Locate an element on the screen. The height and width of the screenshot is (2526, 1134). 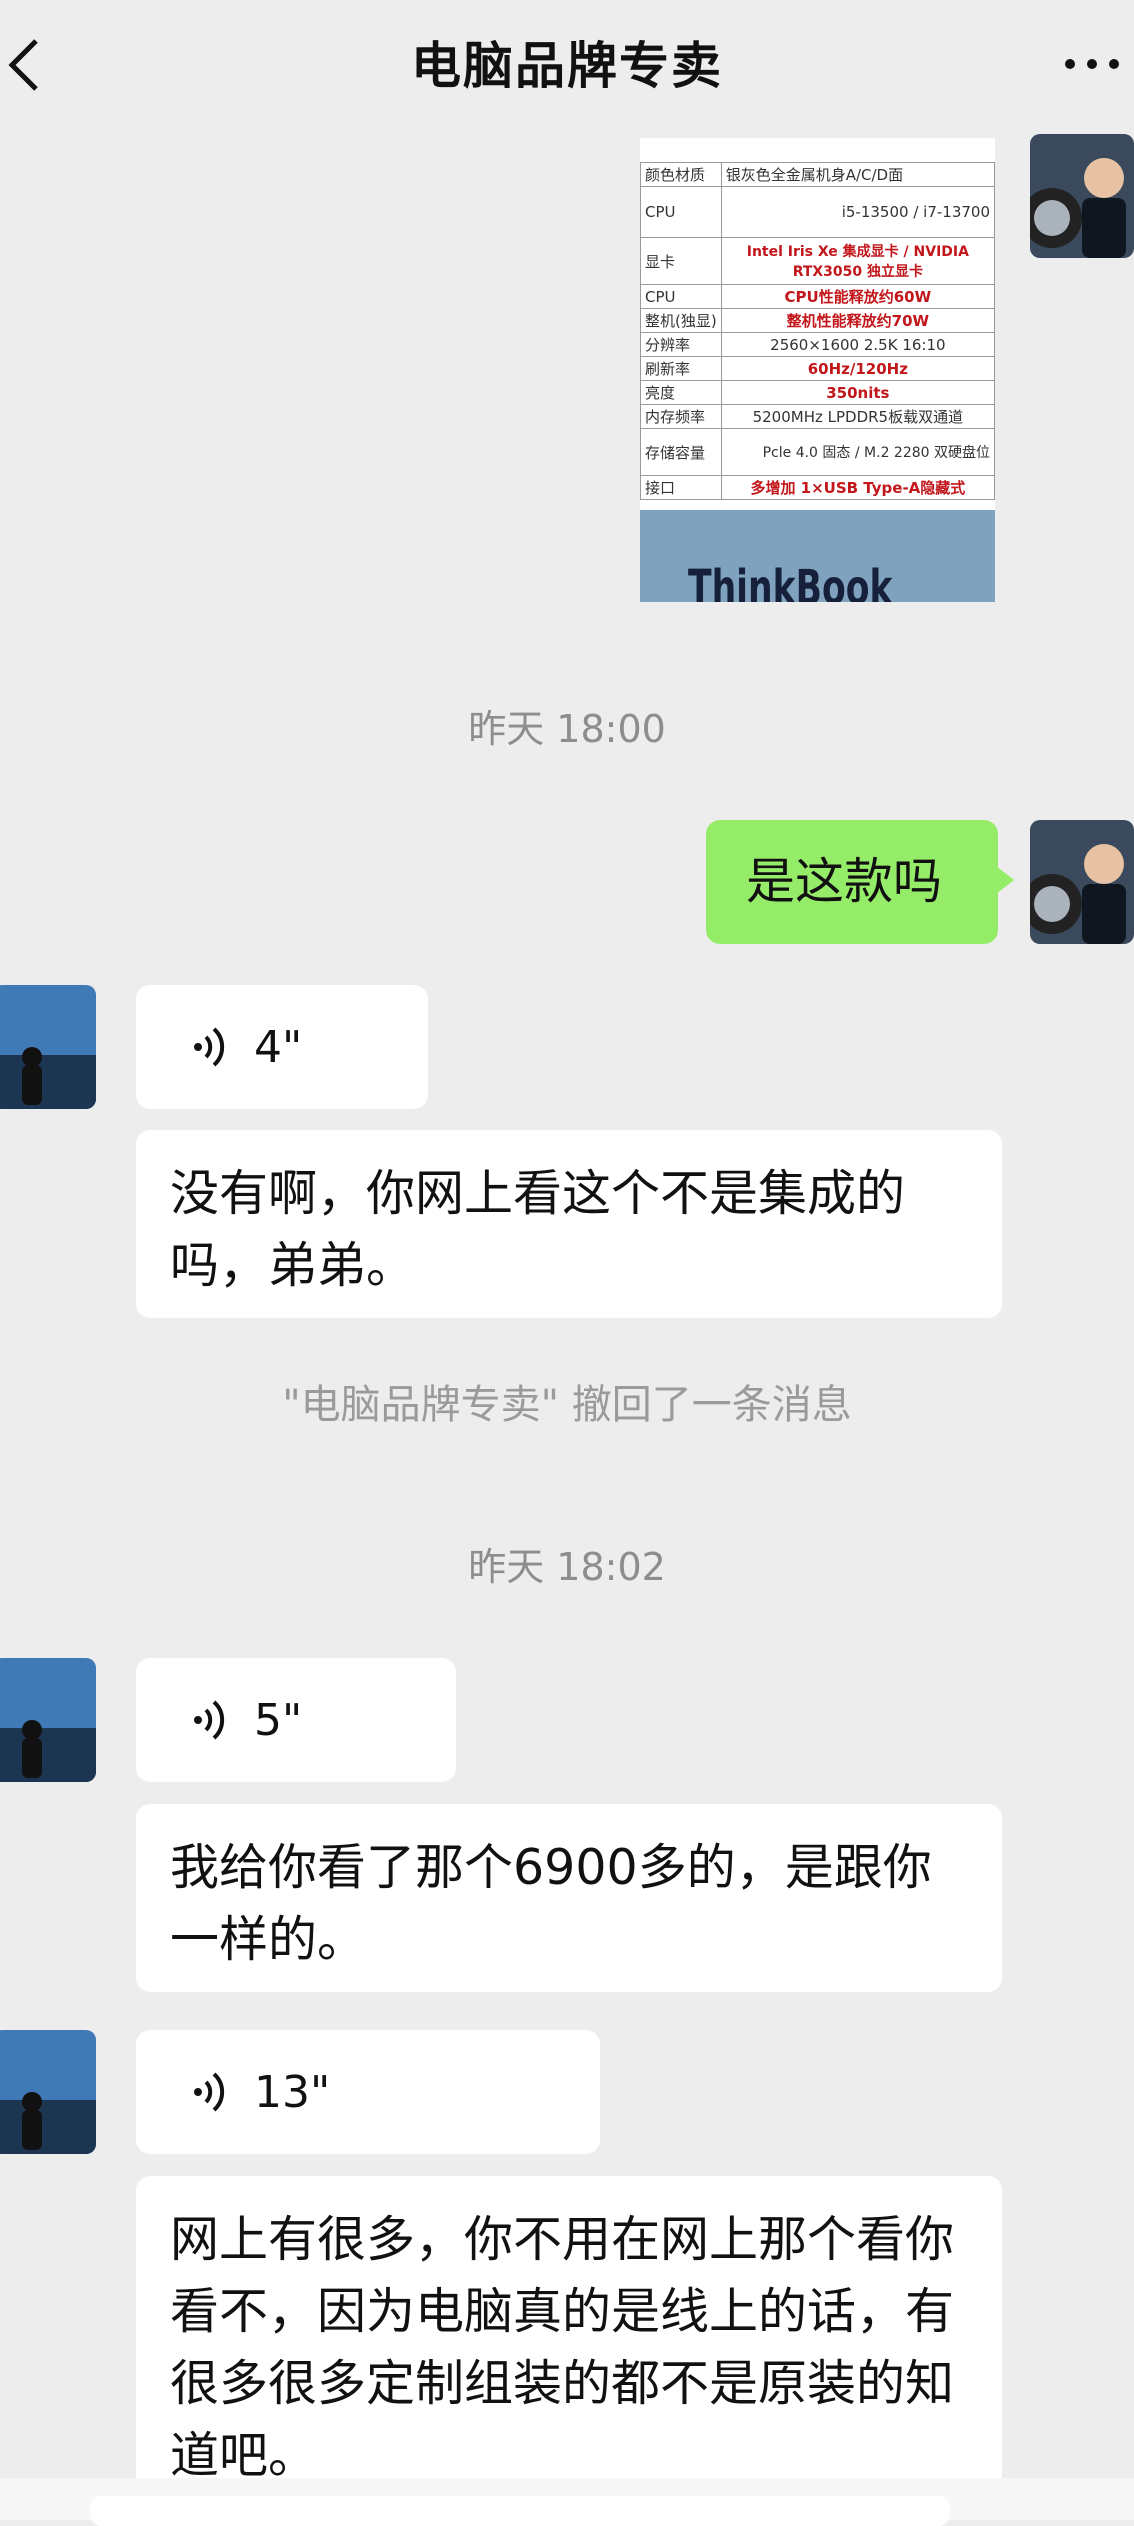
sent-message-bubble: 是这款吗 is located at coordinates (860, 882).